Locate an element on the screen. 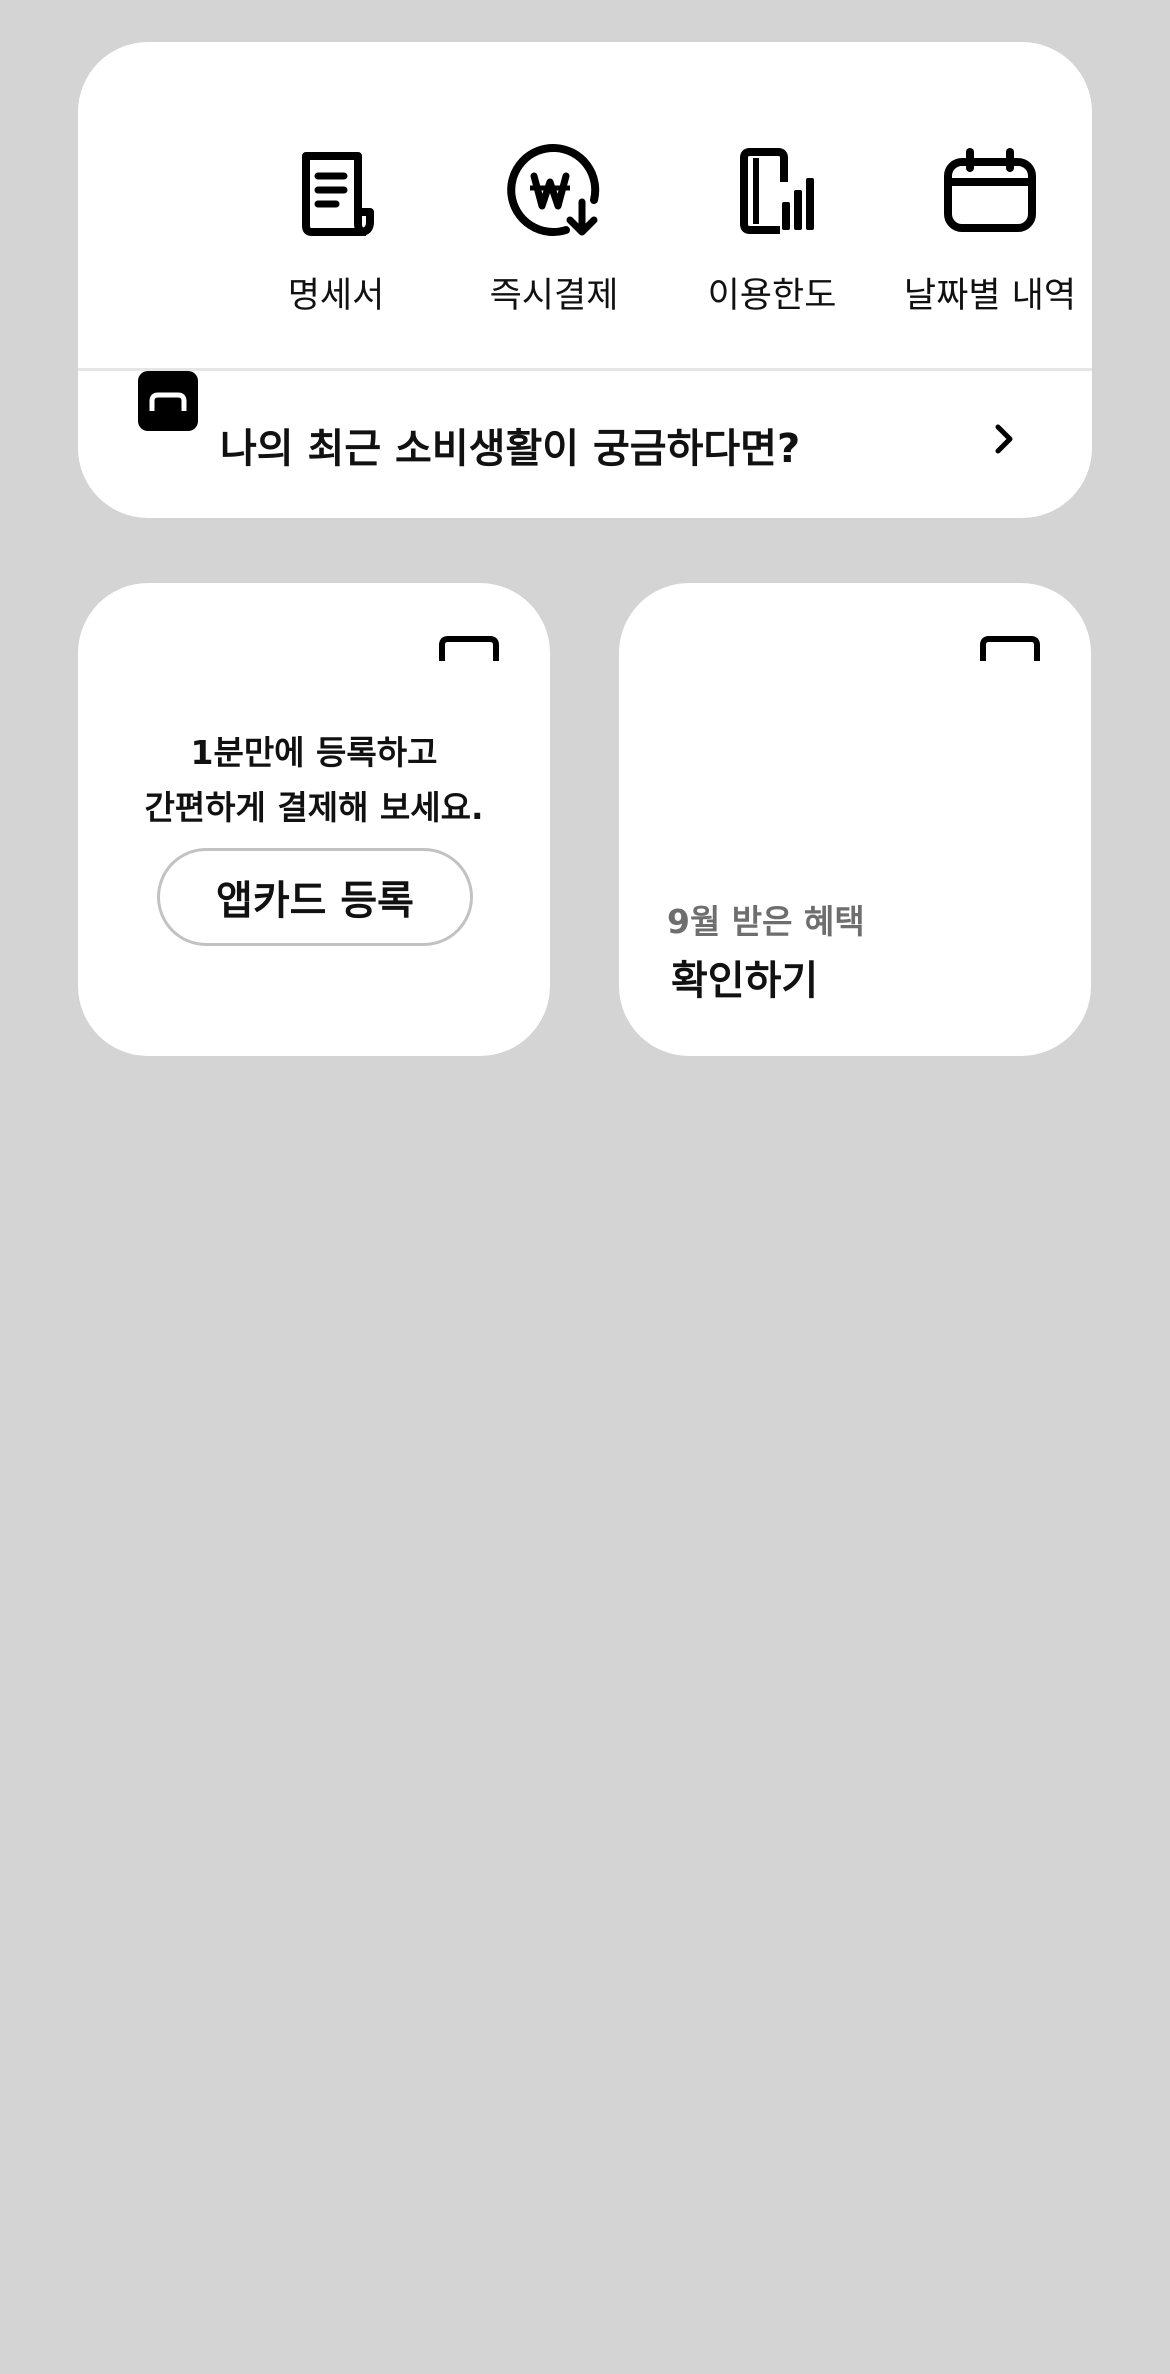  quick-item-label: 이용한도 is located at coordinates (772, 296).